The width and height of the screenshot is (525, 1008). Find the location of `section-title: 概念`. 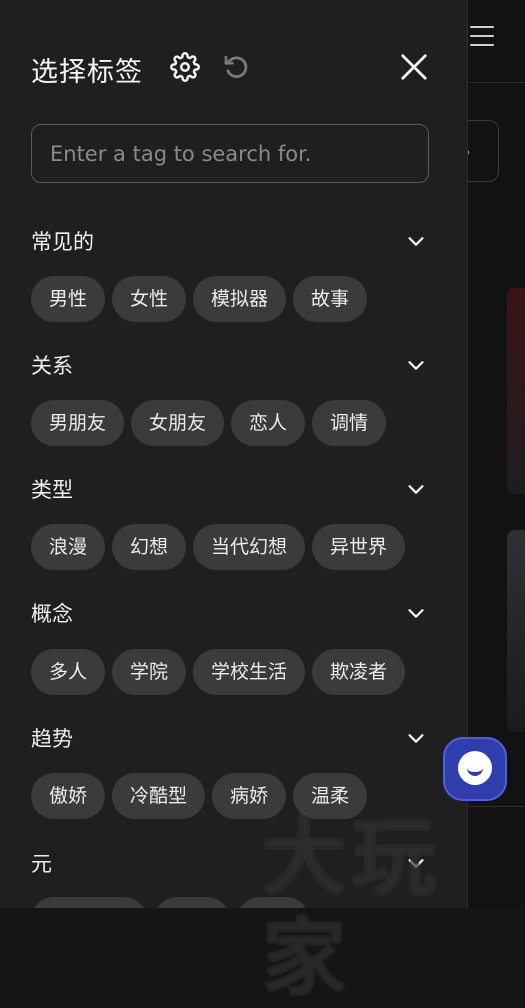

section-title: 概念 is located at coordinates (52, 614).